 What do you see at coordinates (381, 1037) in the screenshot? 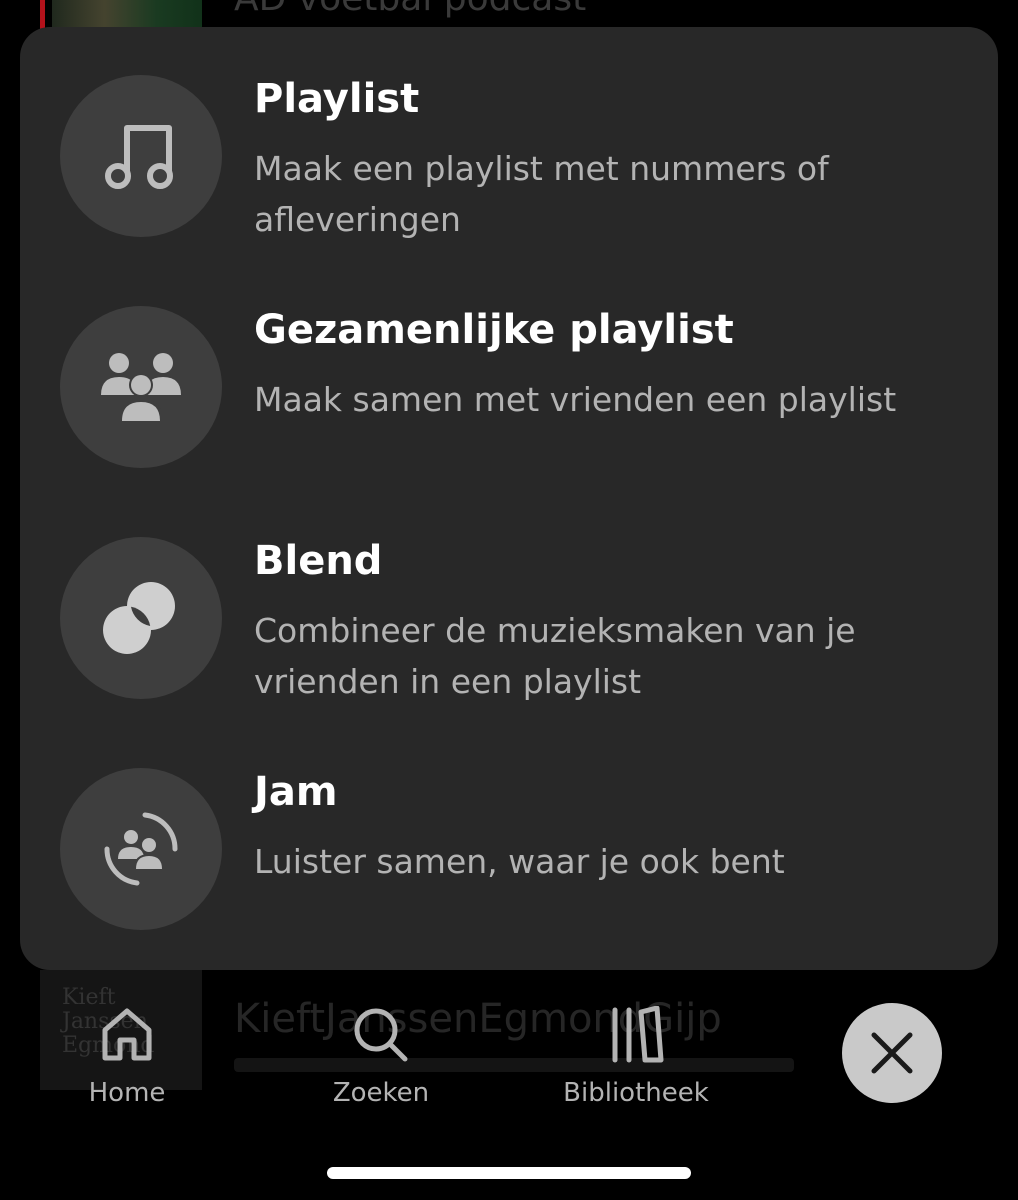
I see `search-icon` at bounding box center [381, 1037].